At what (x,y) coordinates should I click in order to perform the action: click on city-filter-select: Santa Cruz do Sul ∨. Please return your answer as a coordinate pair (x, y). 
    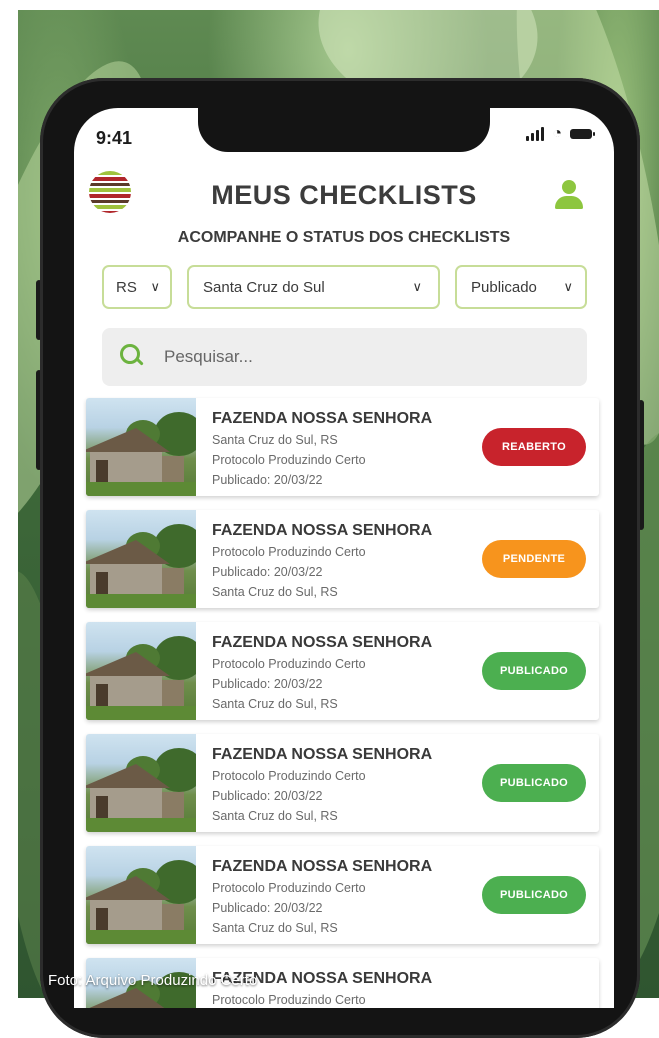
    Looking at the image, I should click on (313, 287).